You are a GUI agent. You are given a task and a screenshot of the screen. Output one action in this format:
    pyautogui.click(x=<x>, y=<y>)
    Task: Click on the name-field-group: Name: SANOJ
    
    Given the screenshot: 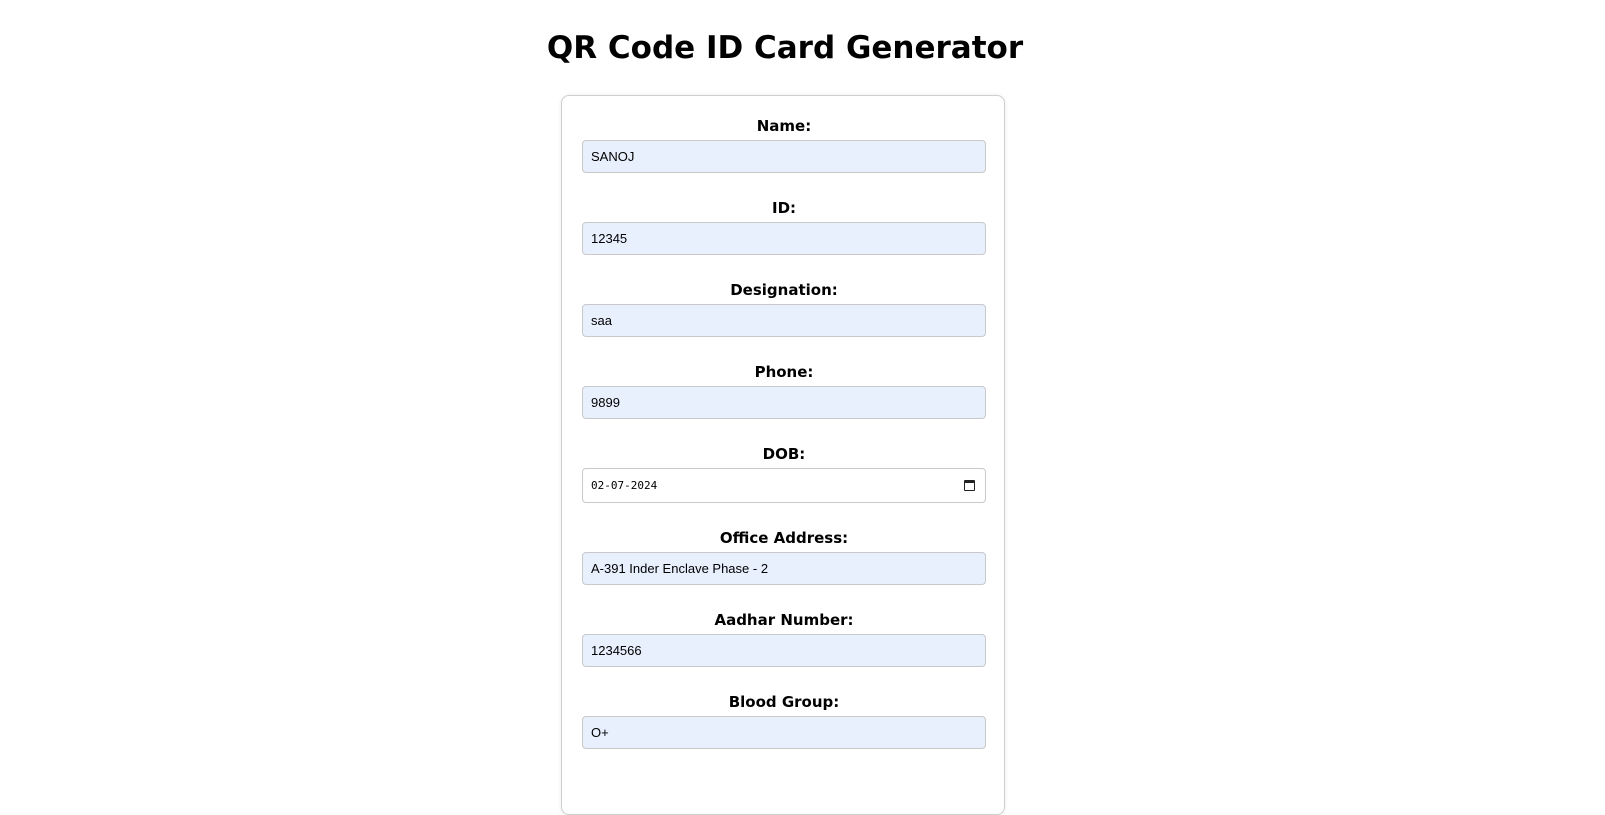 What is the action you would take?
    pyautogui.click(x=784, y=144)
    